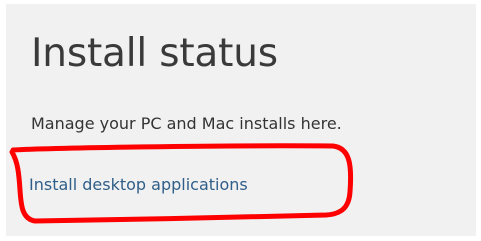  I want to click on install-status-title: Install status, so click(154, 53).